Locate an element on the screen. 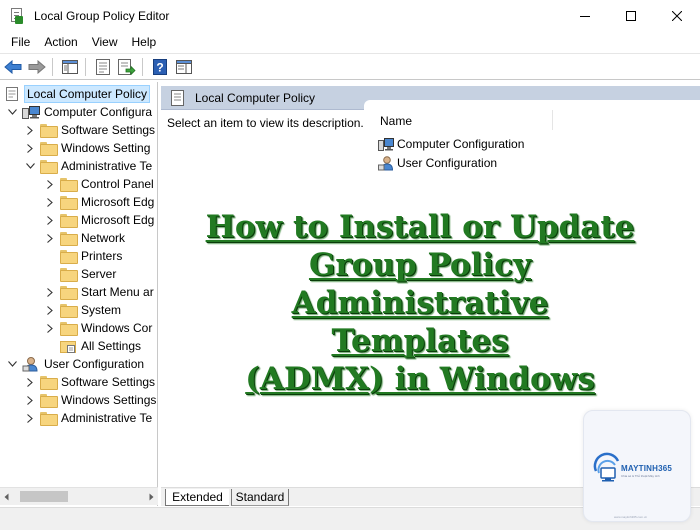 This screenshot has height=530, width=700. forward-arrow-icon is located at coordinates (37, 66).